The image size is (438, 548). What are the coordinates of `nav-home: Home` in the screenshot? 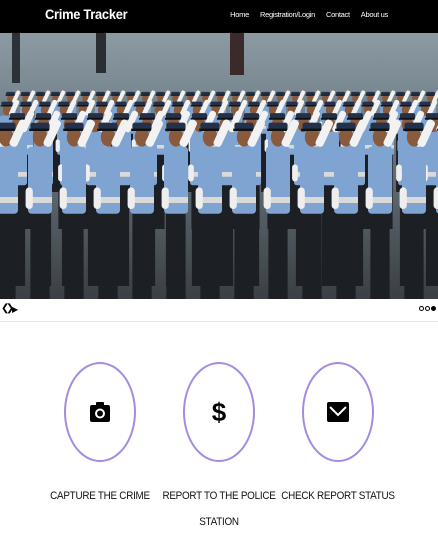 It's located at (239, 14).